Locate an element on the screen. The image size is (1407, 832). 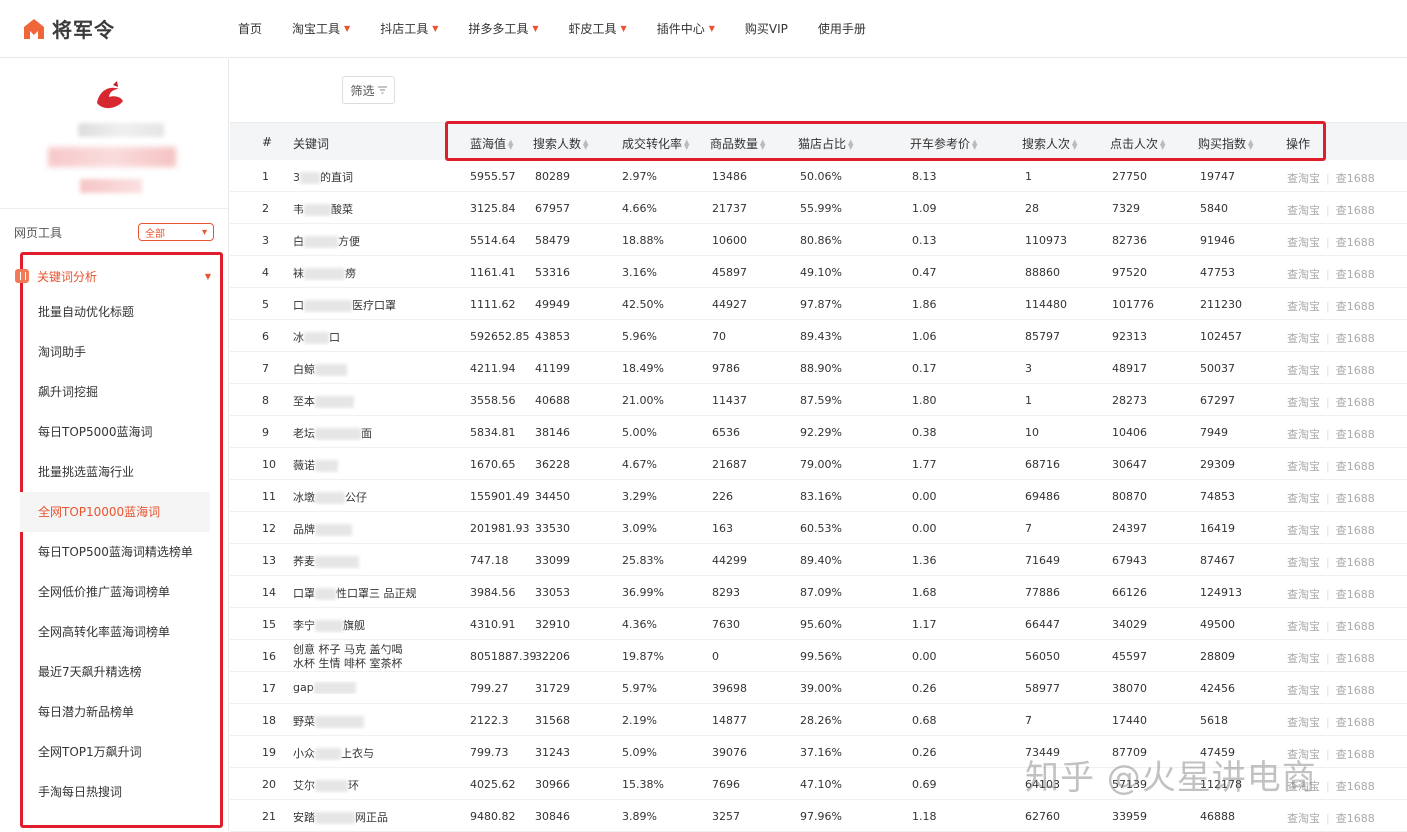
cell-keyword: 3 的直词 is located at coordinates (377, 177).